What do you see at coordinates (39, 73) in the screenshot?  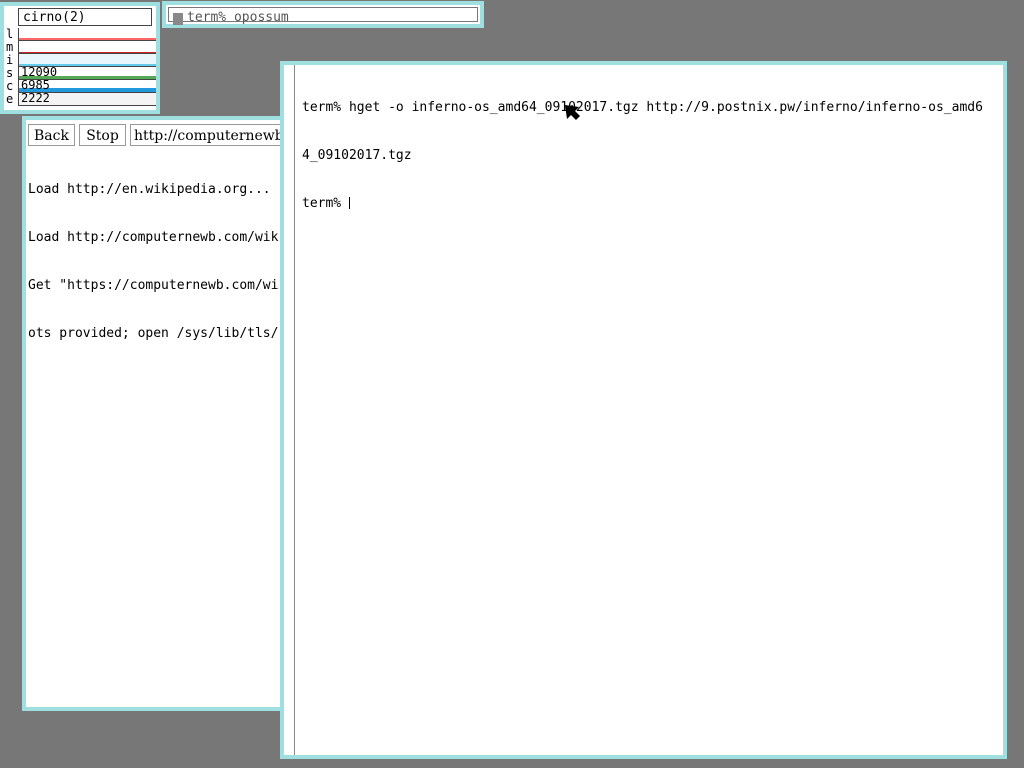 I see `stat-value: 12090` at bounding box center [39, 73].